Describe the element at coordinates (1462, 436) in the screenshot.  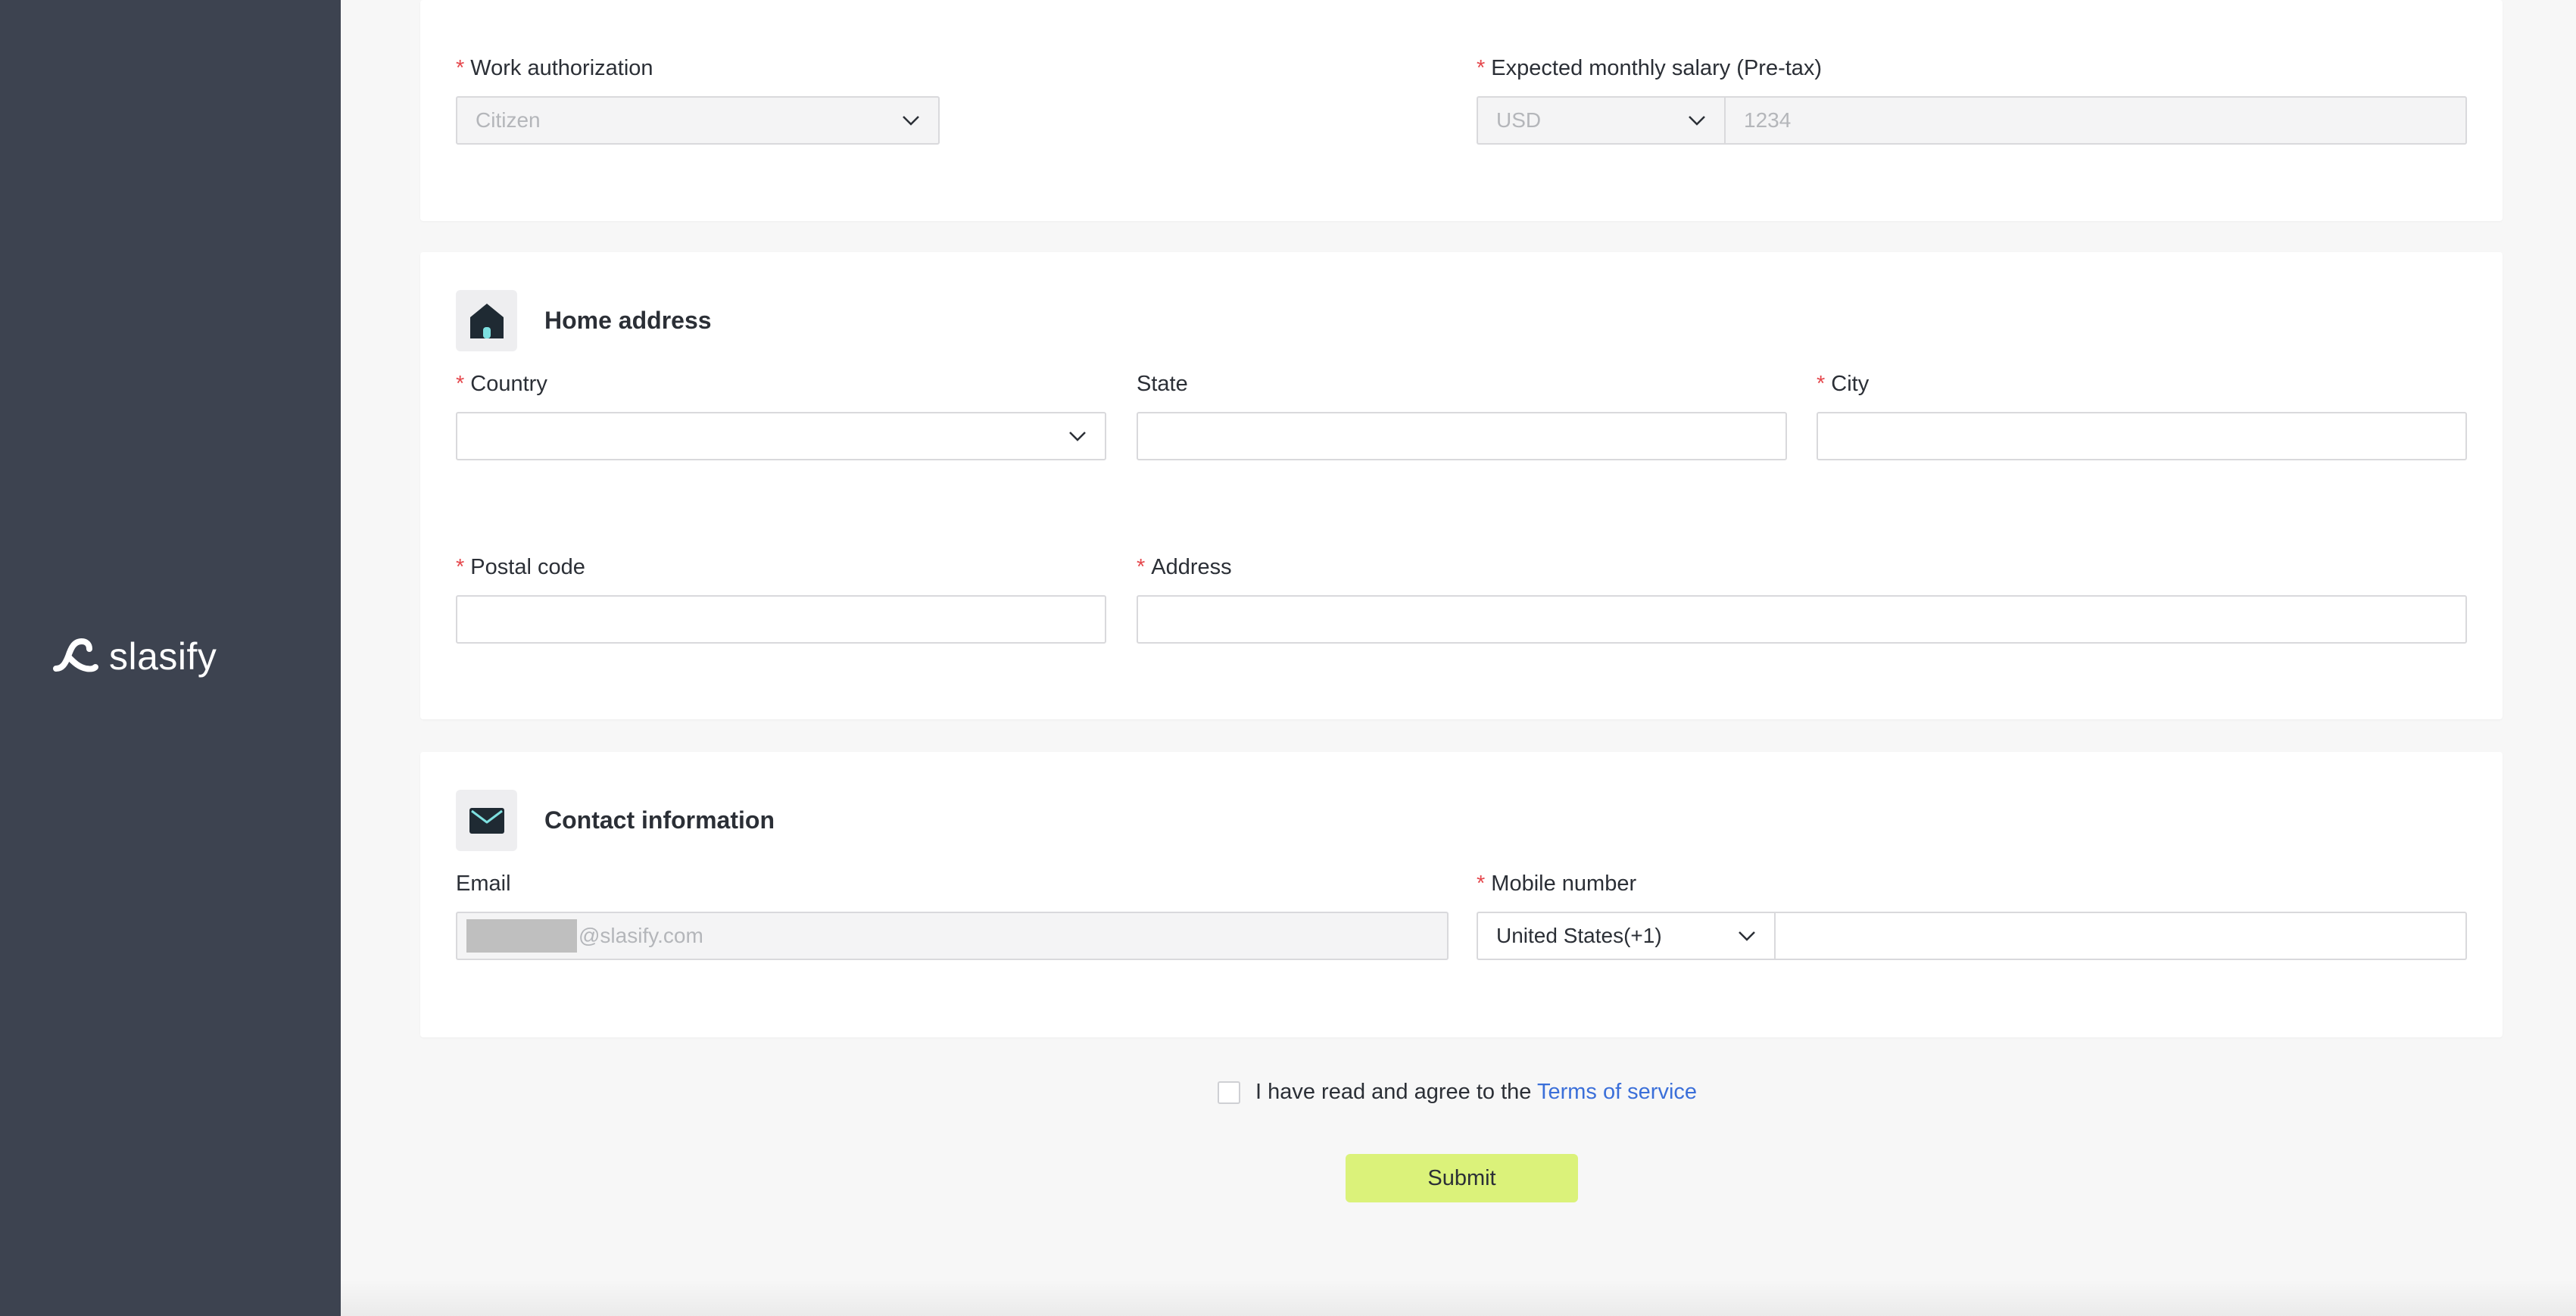
I see `state-input` at that location.